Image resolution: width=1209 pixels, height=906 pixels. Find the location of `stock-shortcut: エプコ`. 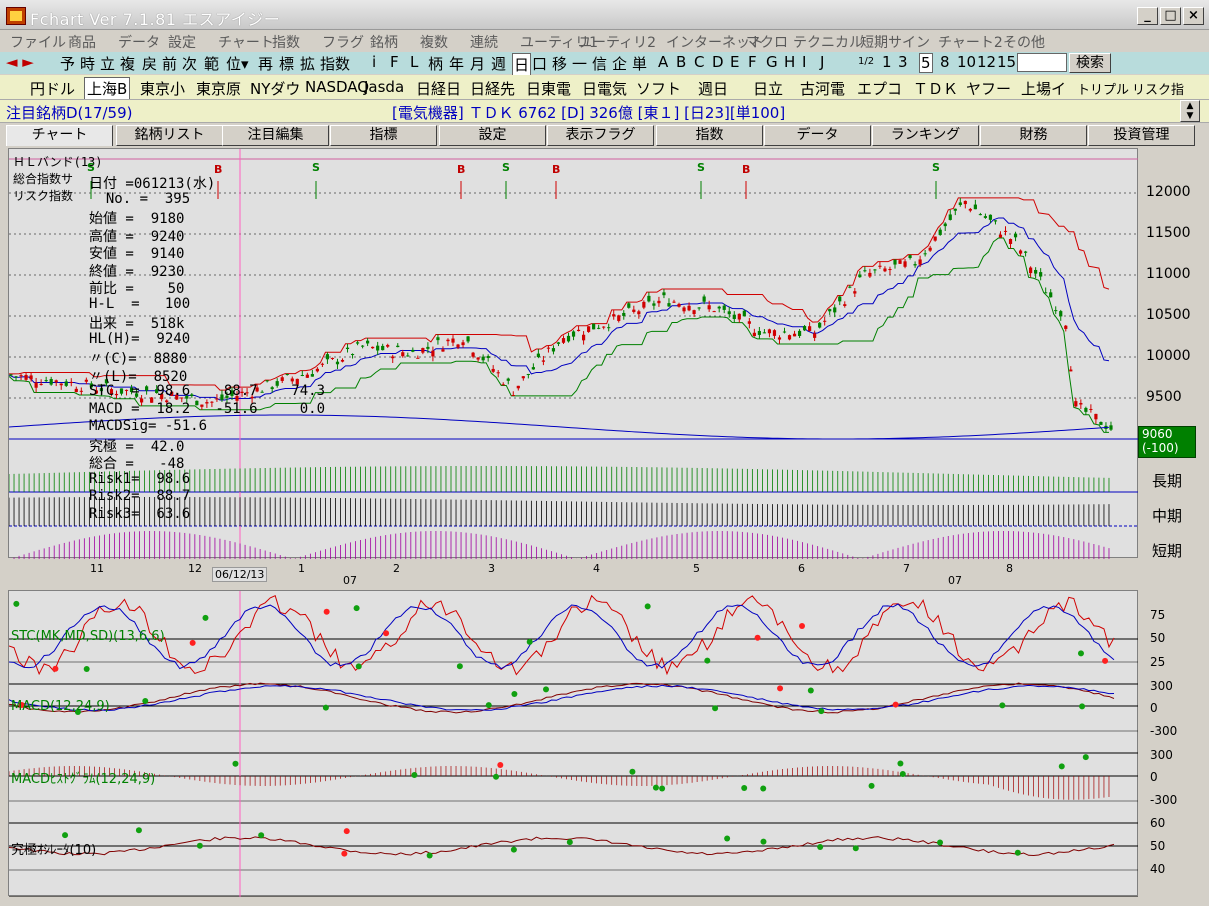

stock-shortcut: エプコ is located at coordinates (879, 88).